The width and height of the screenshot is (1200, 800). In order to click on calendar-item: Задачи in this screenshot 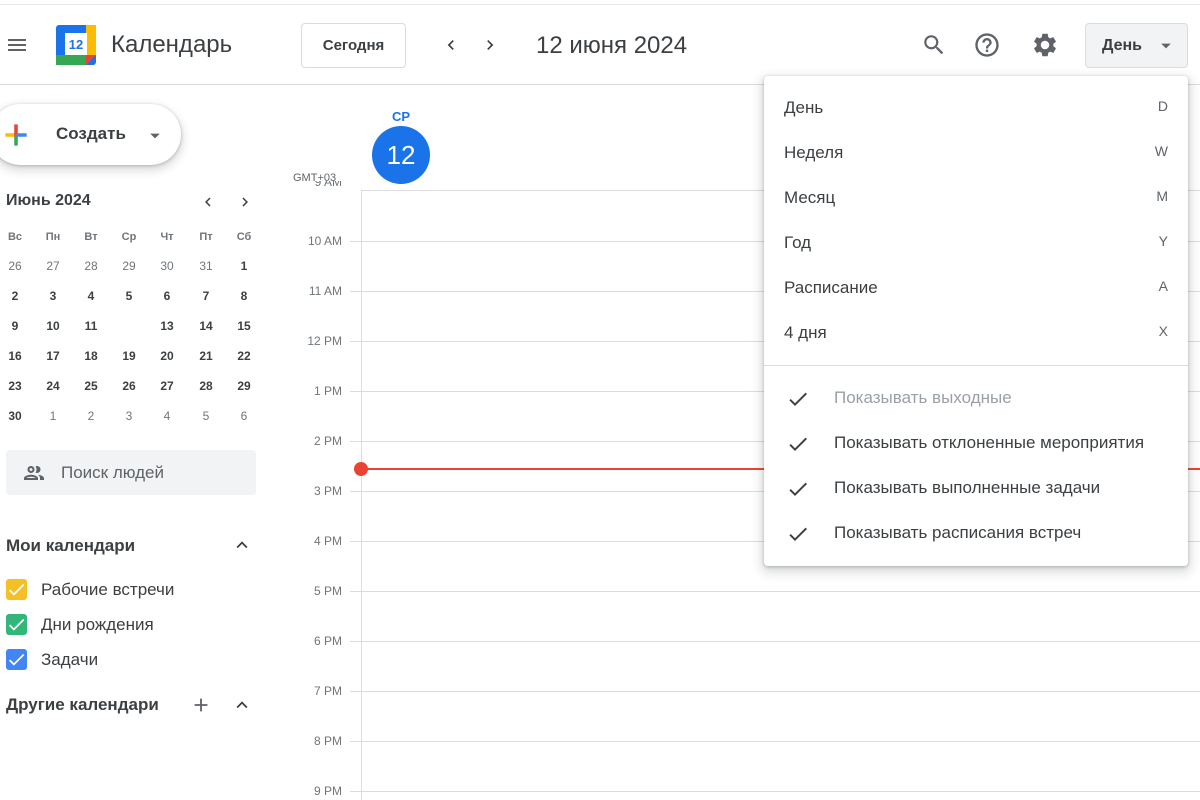, I will do `click(126, 660)`.